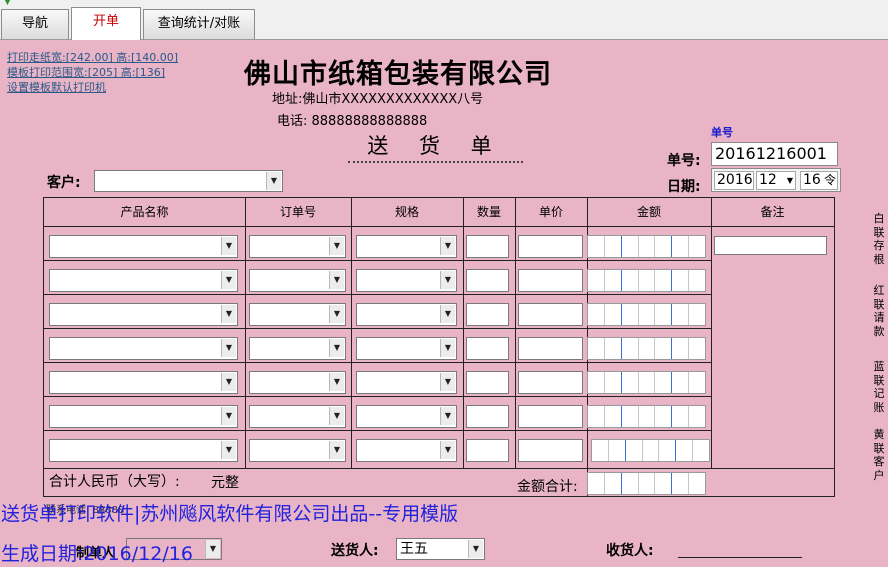 Image resolution: width=888 pixels, height=567 pixels. What do you see at coordinates (42, 554) in the screenshot?
I see `generated-date-label: 生成日期:` at bounding box center [42, 554].